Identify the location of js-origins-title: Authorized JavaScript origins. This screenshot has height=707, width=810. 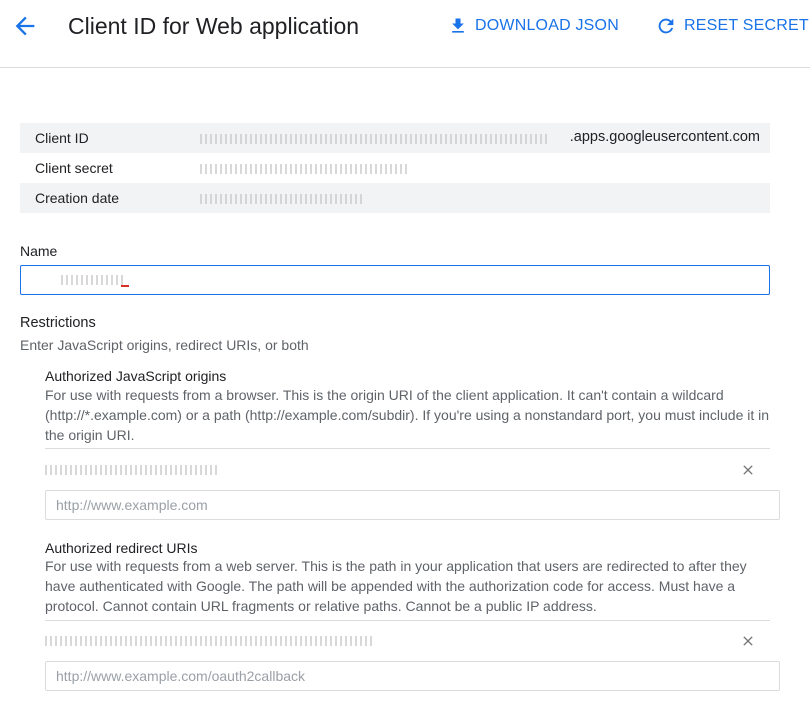
(136, 376).